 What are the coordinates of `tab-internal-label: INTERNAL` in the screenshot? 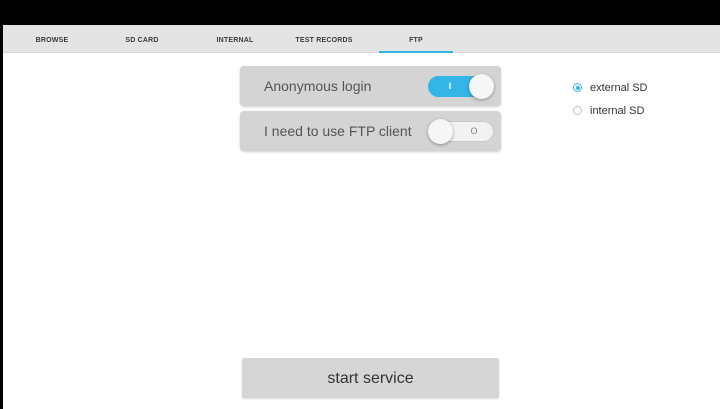 It's located at (235, 40).